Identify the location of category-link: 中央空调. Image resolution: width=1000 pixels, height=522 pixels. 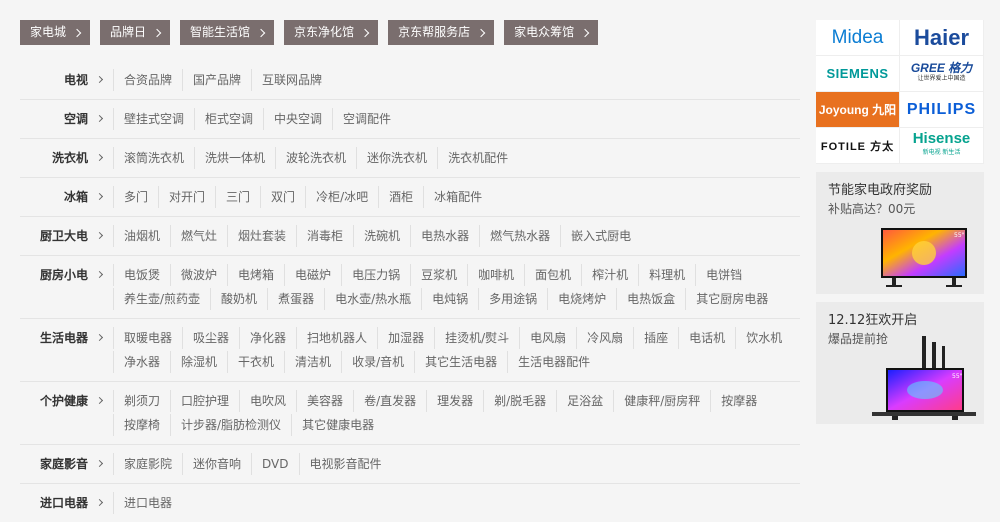
(297, 119).